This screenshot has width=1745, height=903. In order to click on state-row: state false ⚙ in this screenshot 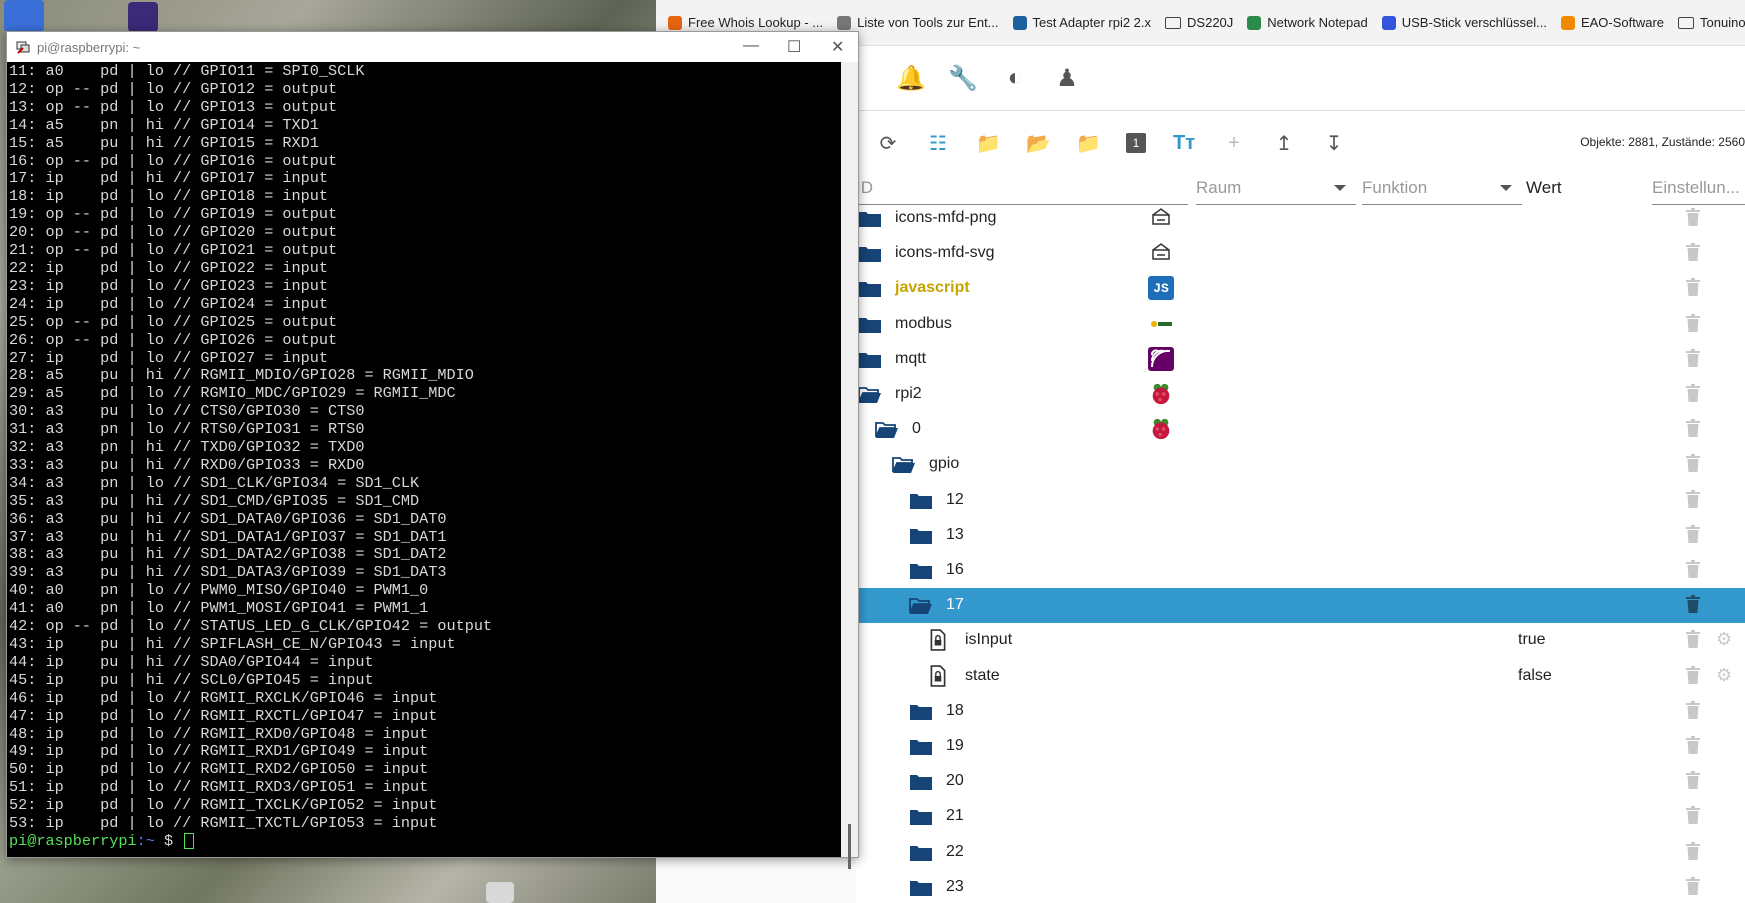, I will do `click(1296, 676)`.